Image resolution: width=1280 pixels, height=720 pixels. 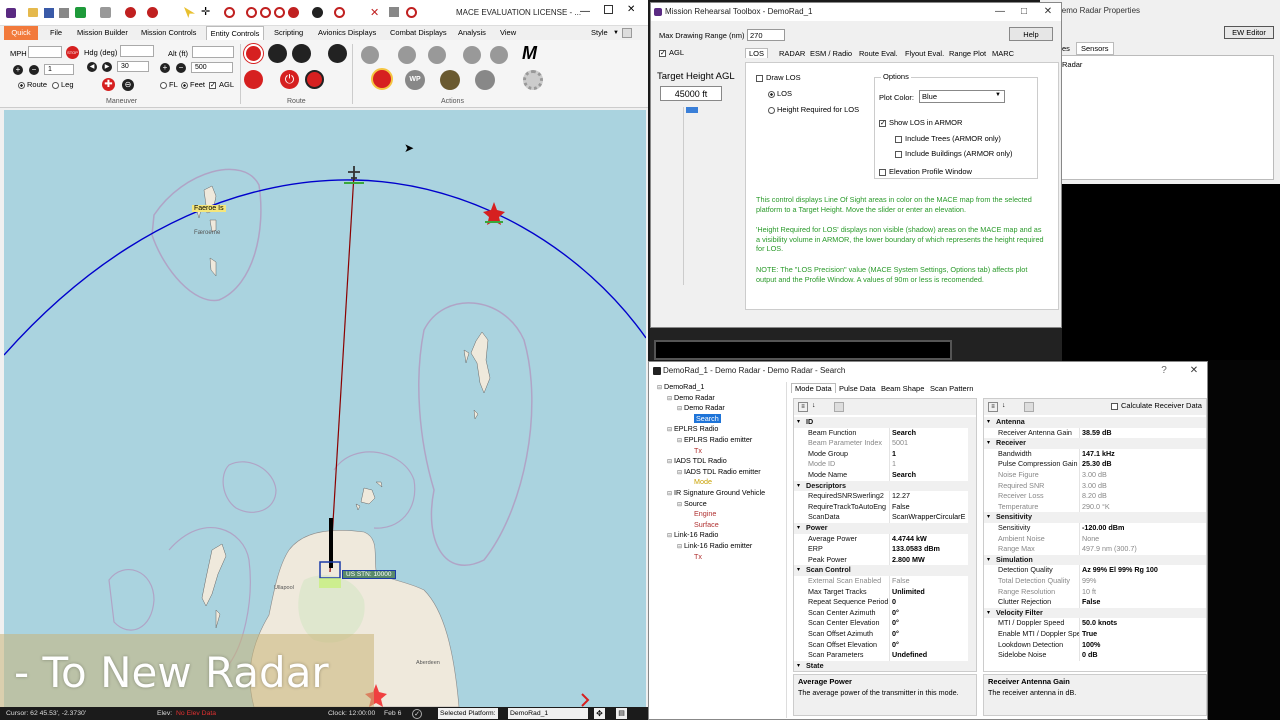 What do you see at coordinates (437, 55) in the screenshot?
I see `action-3-icon` at bounding box center [437, 55].